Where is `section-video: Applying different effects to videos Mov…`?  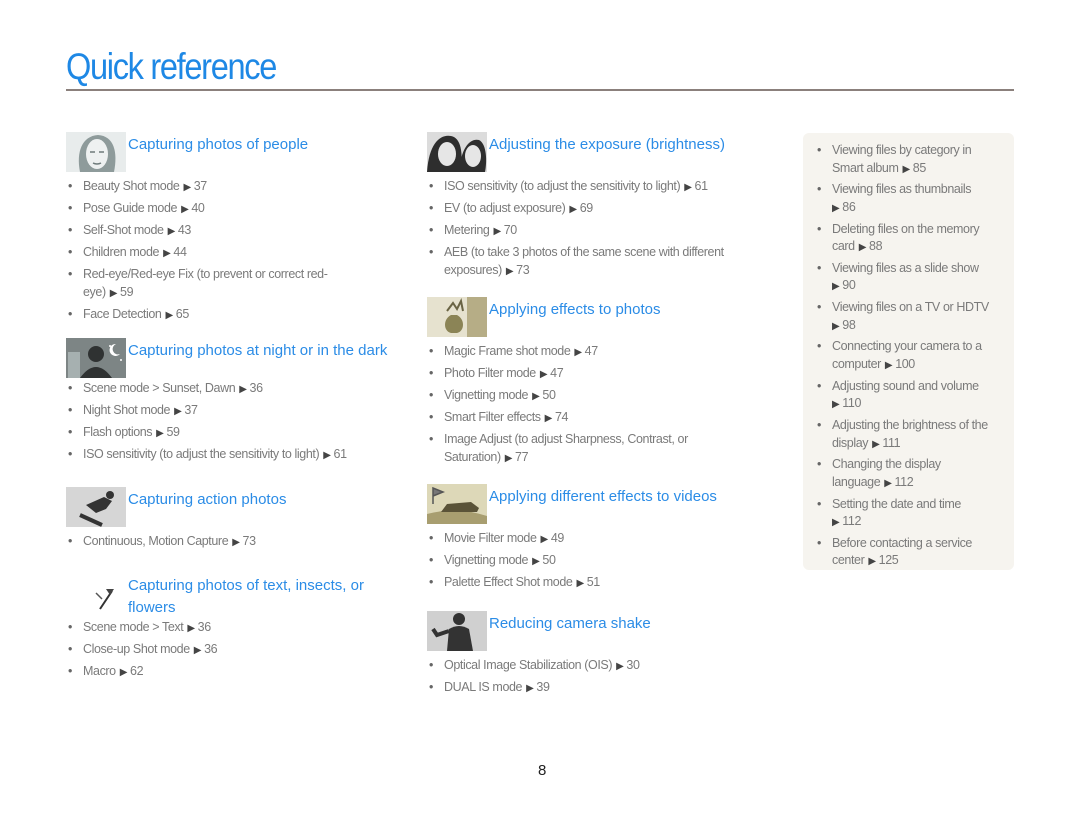 section-video: Applying different effects to videos Mov… is located at coordinates (597, 540).